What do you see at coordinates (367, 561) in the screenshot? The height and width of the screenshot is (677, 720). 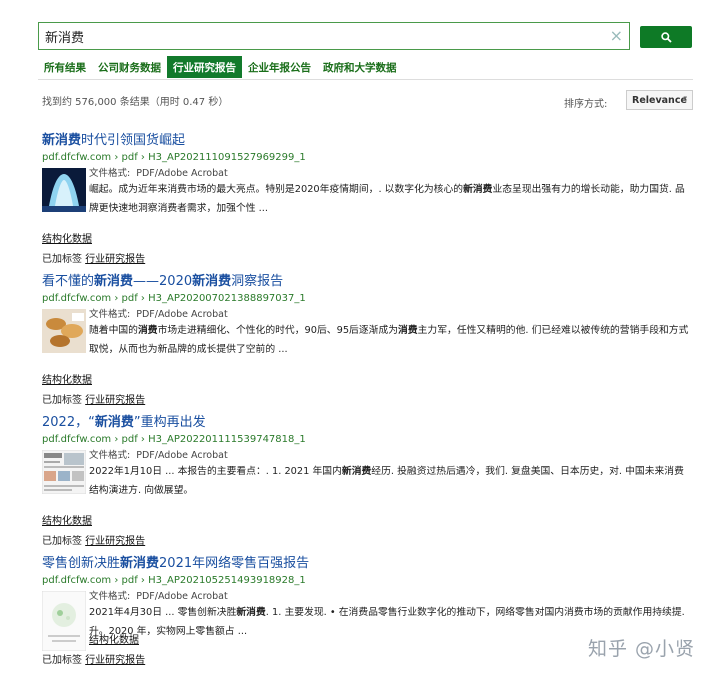 I see `result-title: 零售创新决胜新消费2021年网络零售百强报告` at bounding box center [367, 561].